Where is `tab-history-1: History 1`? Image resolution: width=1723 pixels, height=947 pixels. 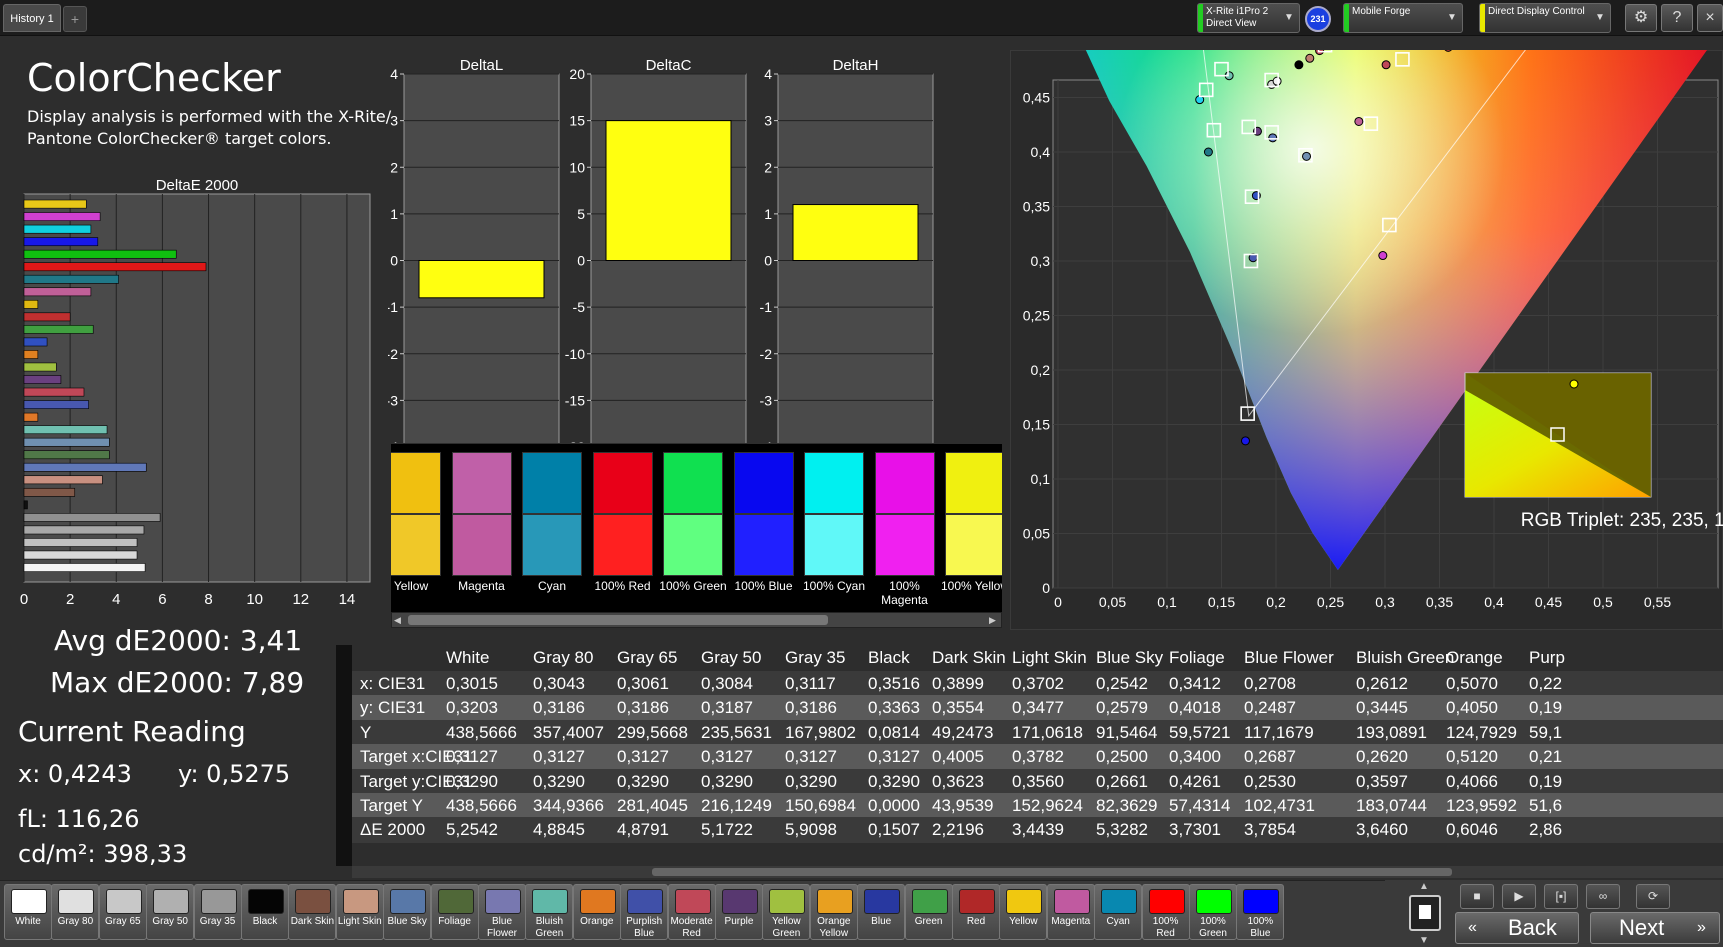 tab-history-1: History 1 is located at coordinates (32, 18).